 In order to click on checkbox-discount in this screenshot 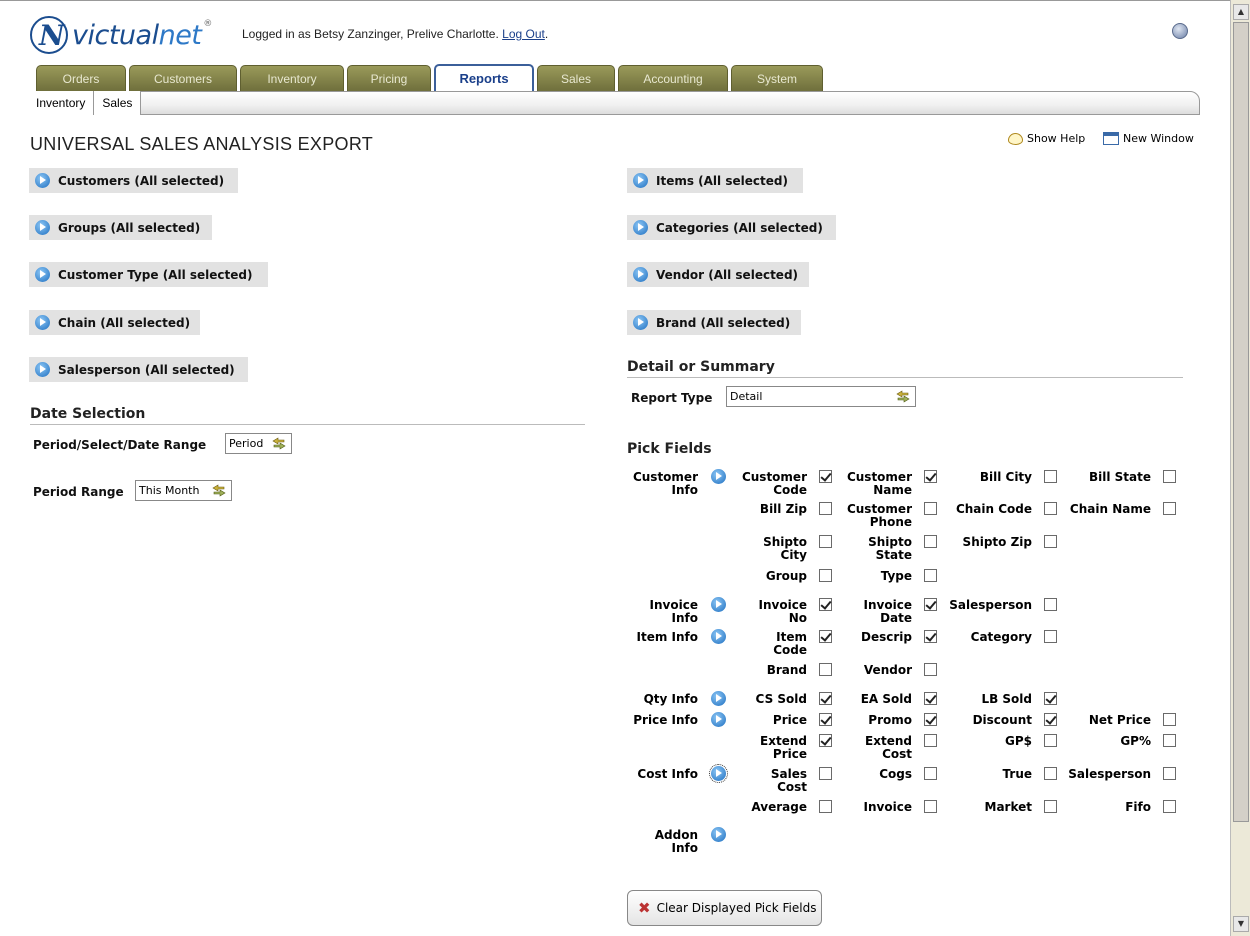, I will do `click(1050, 719)`.